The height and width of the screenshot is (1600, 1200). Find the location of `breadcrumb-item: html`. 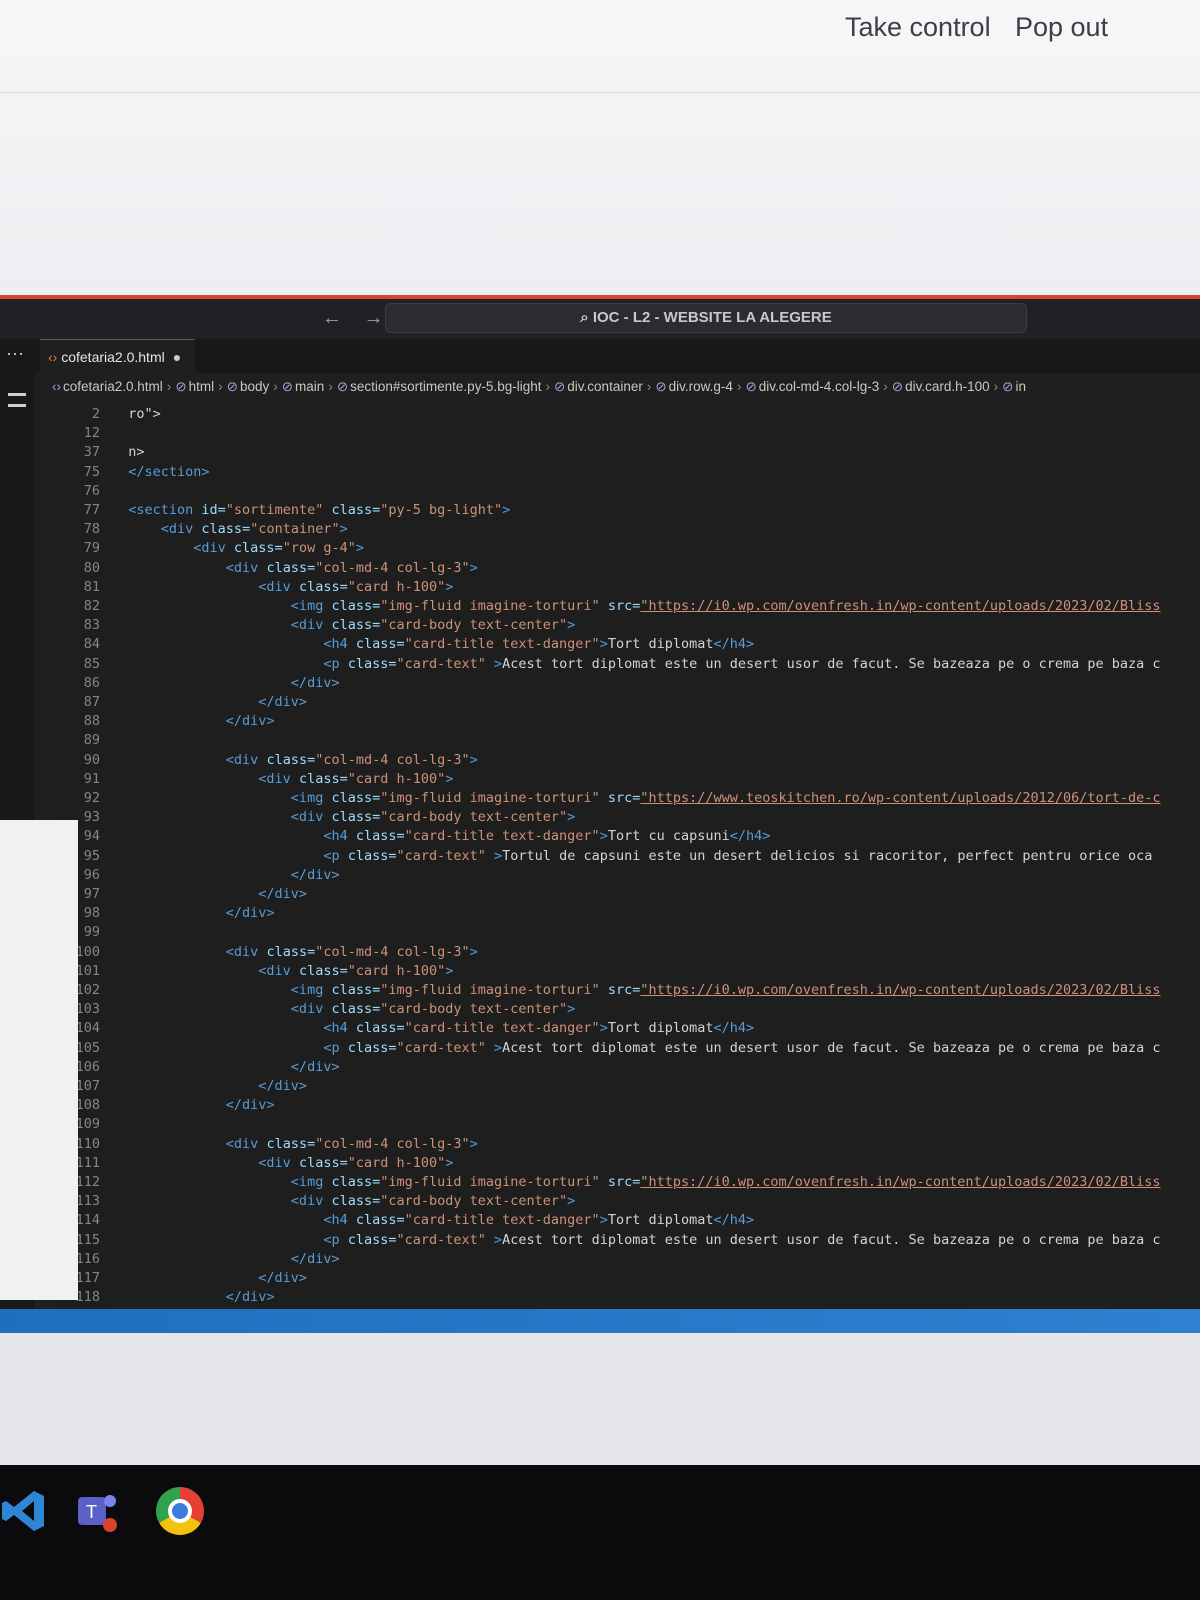

breadcrumb-item: html is located at coordinates (202, 386).